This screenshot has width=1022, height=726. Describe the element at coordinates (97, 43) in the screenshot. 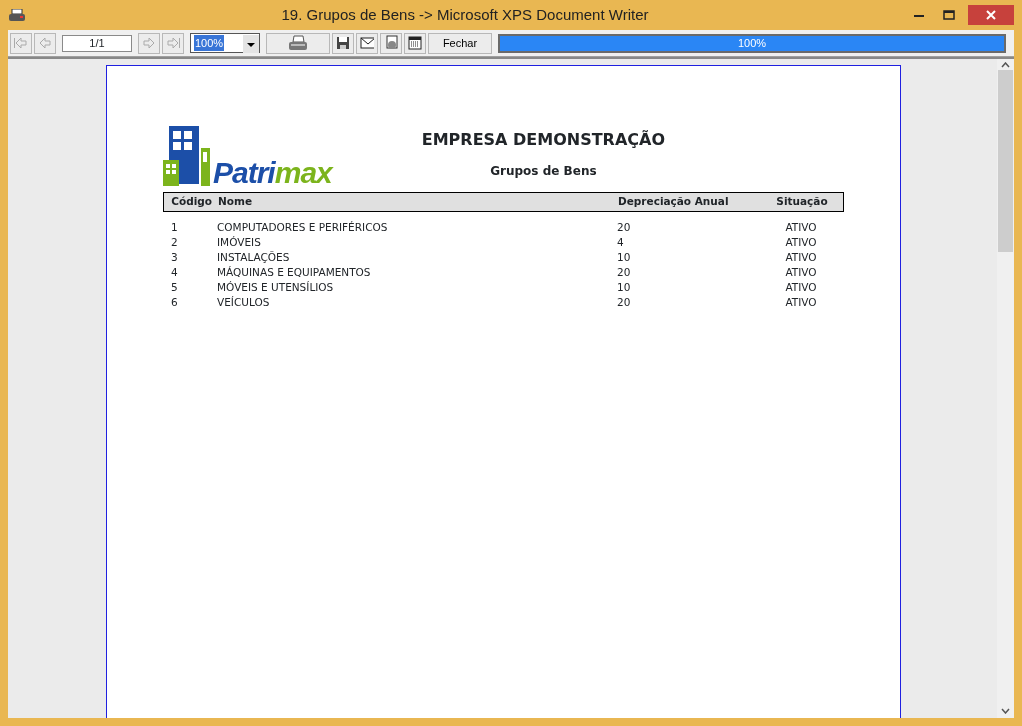

I see `page-field: 1/1` at that location.